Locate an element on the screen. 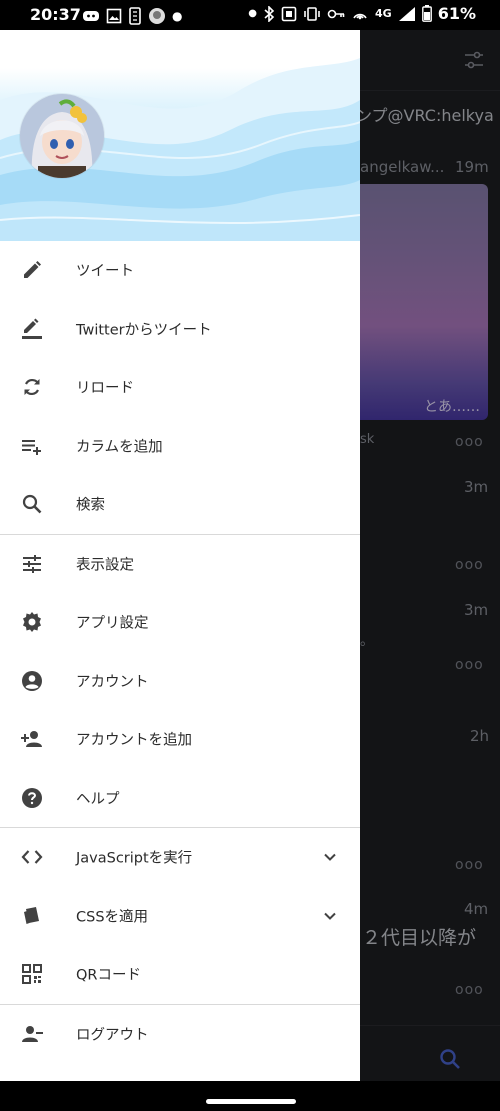 Image resolution: width=500 pixels, height=1111 pixels. person-remove-icon is located at coordinates (32, 1033).